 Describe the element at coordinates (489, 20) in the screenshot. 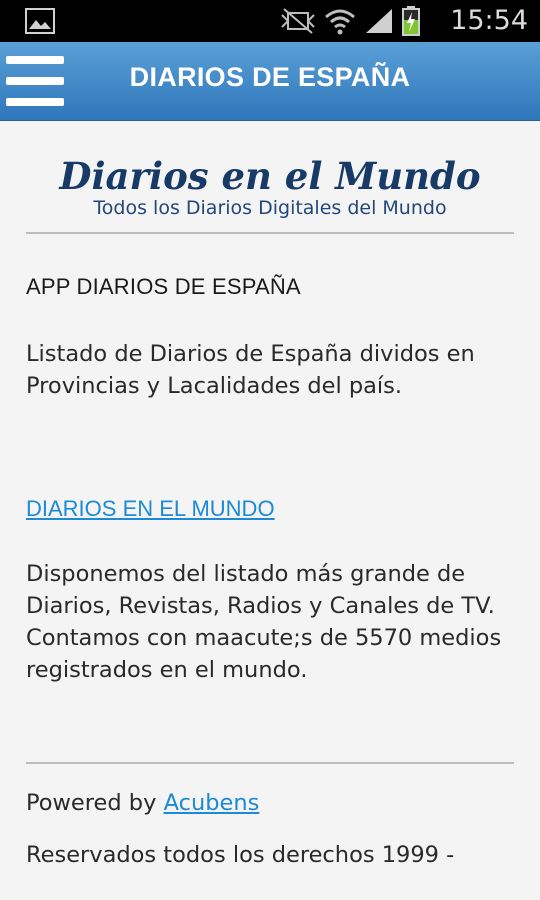

I see `clock: 15:54` at that location.